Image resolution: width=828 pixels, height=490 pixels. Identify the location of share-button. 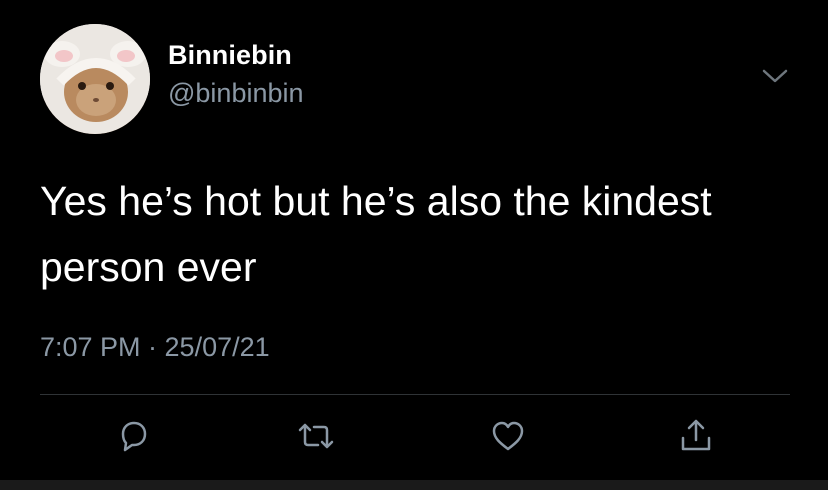
(696, 436).